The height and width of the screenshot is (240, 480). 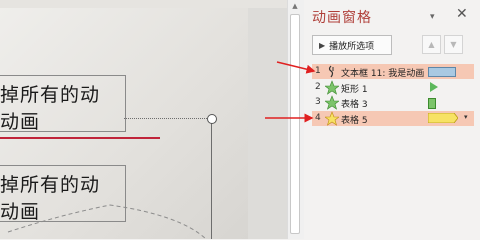 What do you see at coordinates (354, 105) in the screenshot?
I see `item-name: 表格 3` at bounding box center [354, 105].